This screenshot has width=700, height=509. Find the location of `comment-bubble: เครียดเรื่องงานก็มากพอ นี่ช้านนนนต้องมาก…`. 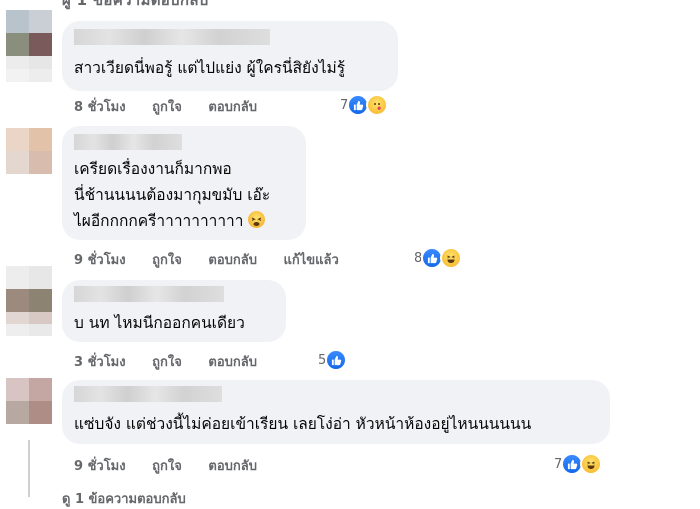

comment-bubble: เครียดเรื่องงานก็มากพอ นี่ช้านนนนต้องมาก… is located at coordinates (184, 183).